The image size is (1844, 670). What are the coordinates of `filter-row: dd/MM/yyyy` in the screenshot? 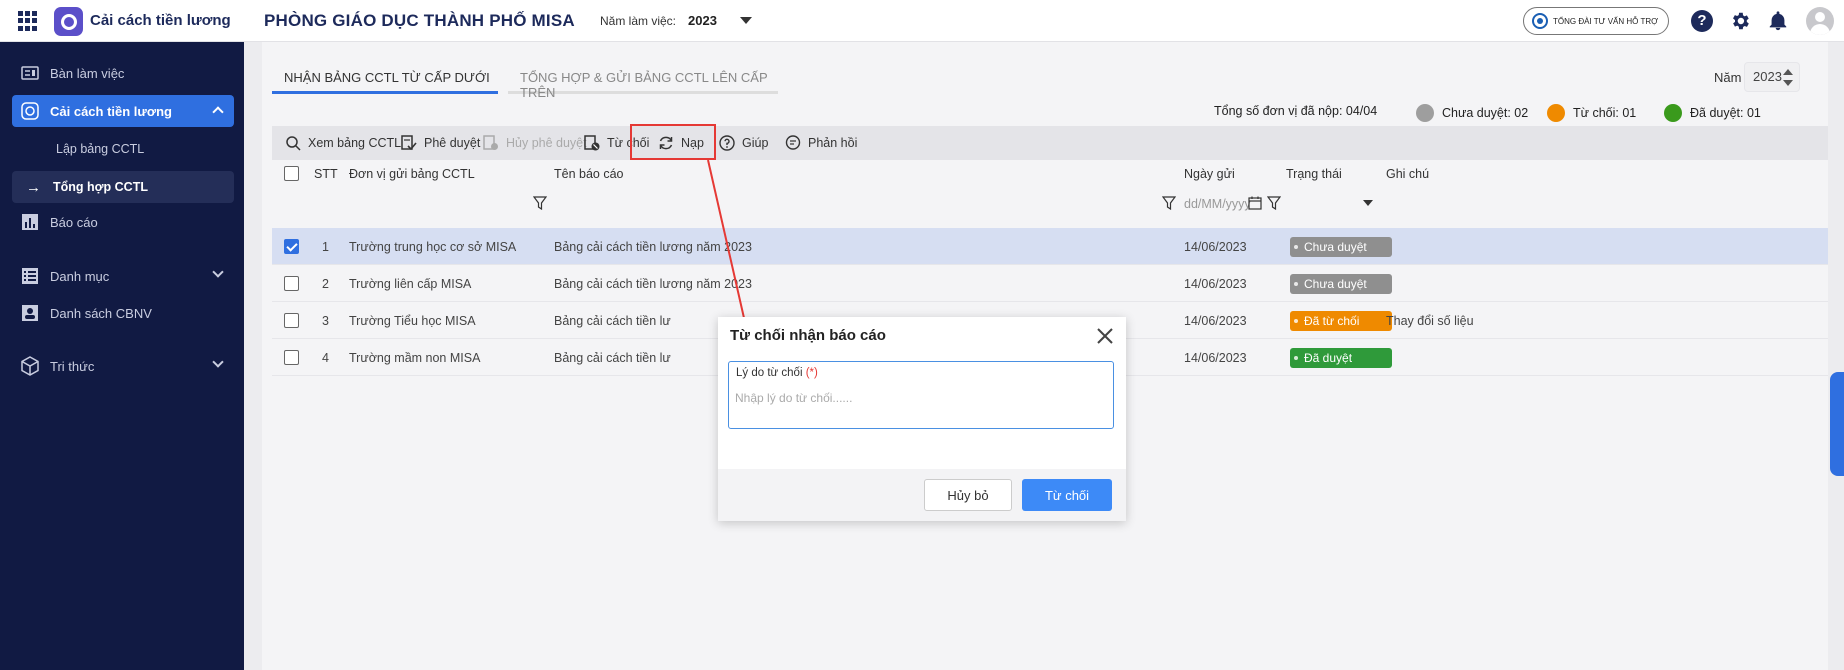 It's located at (1050, 203).